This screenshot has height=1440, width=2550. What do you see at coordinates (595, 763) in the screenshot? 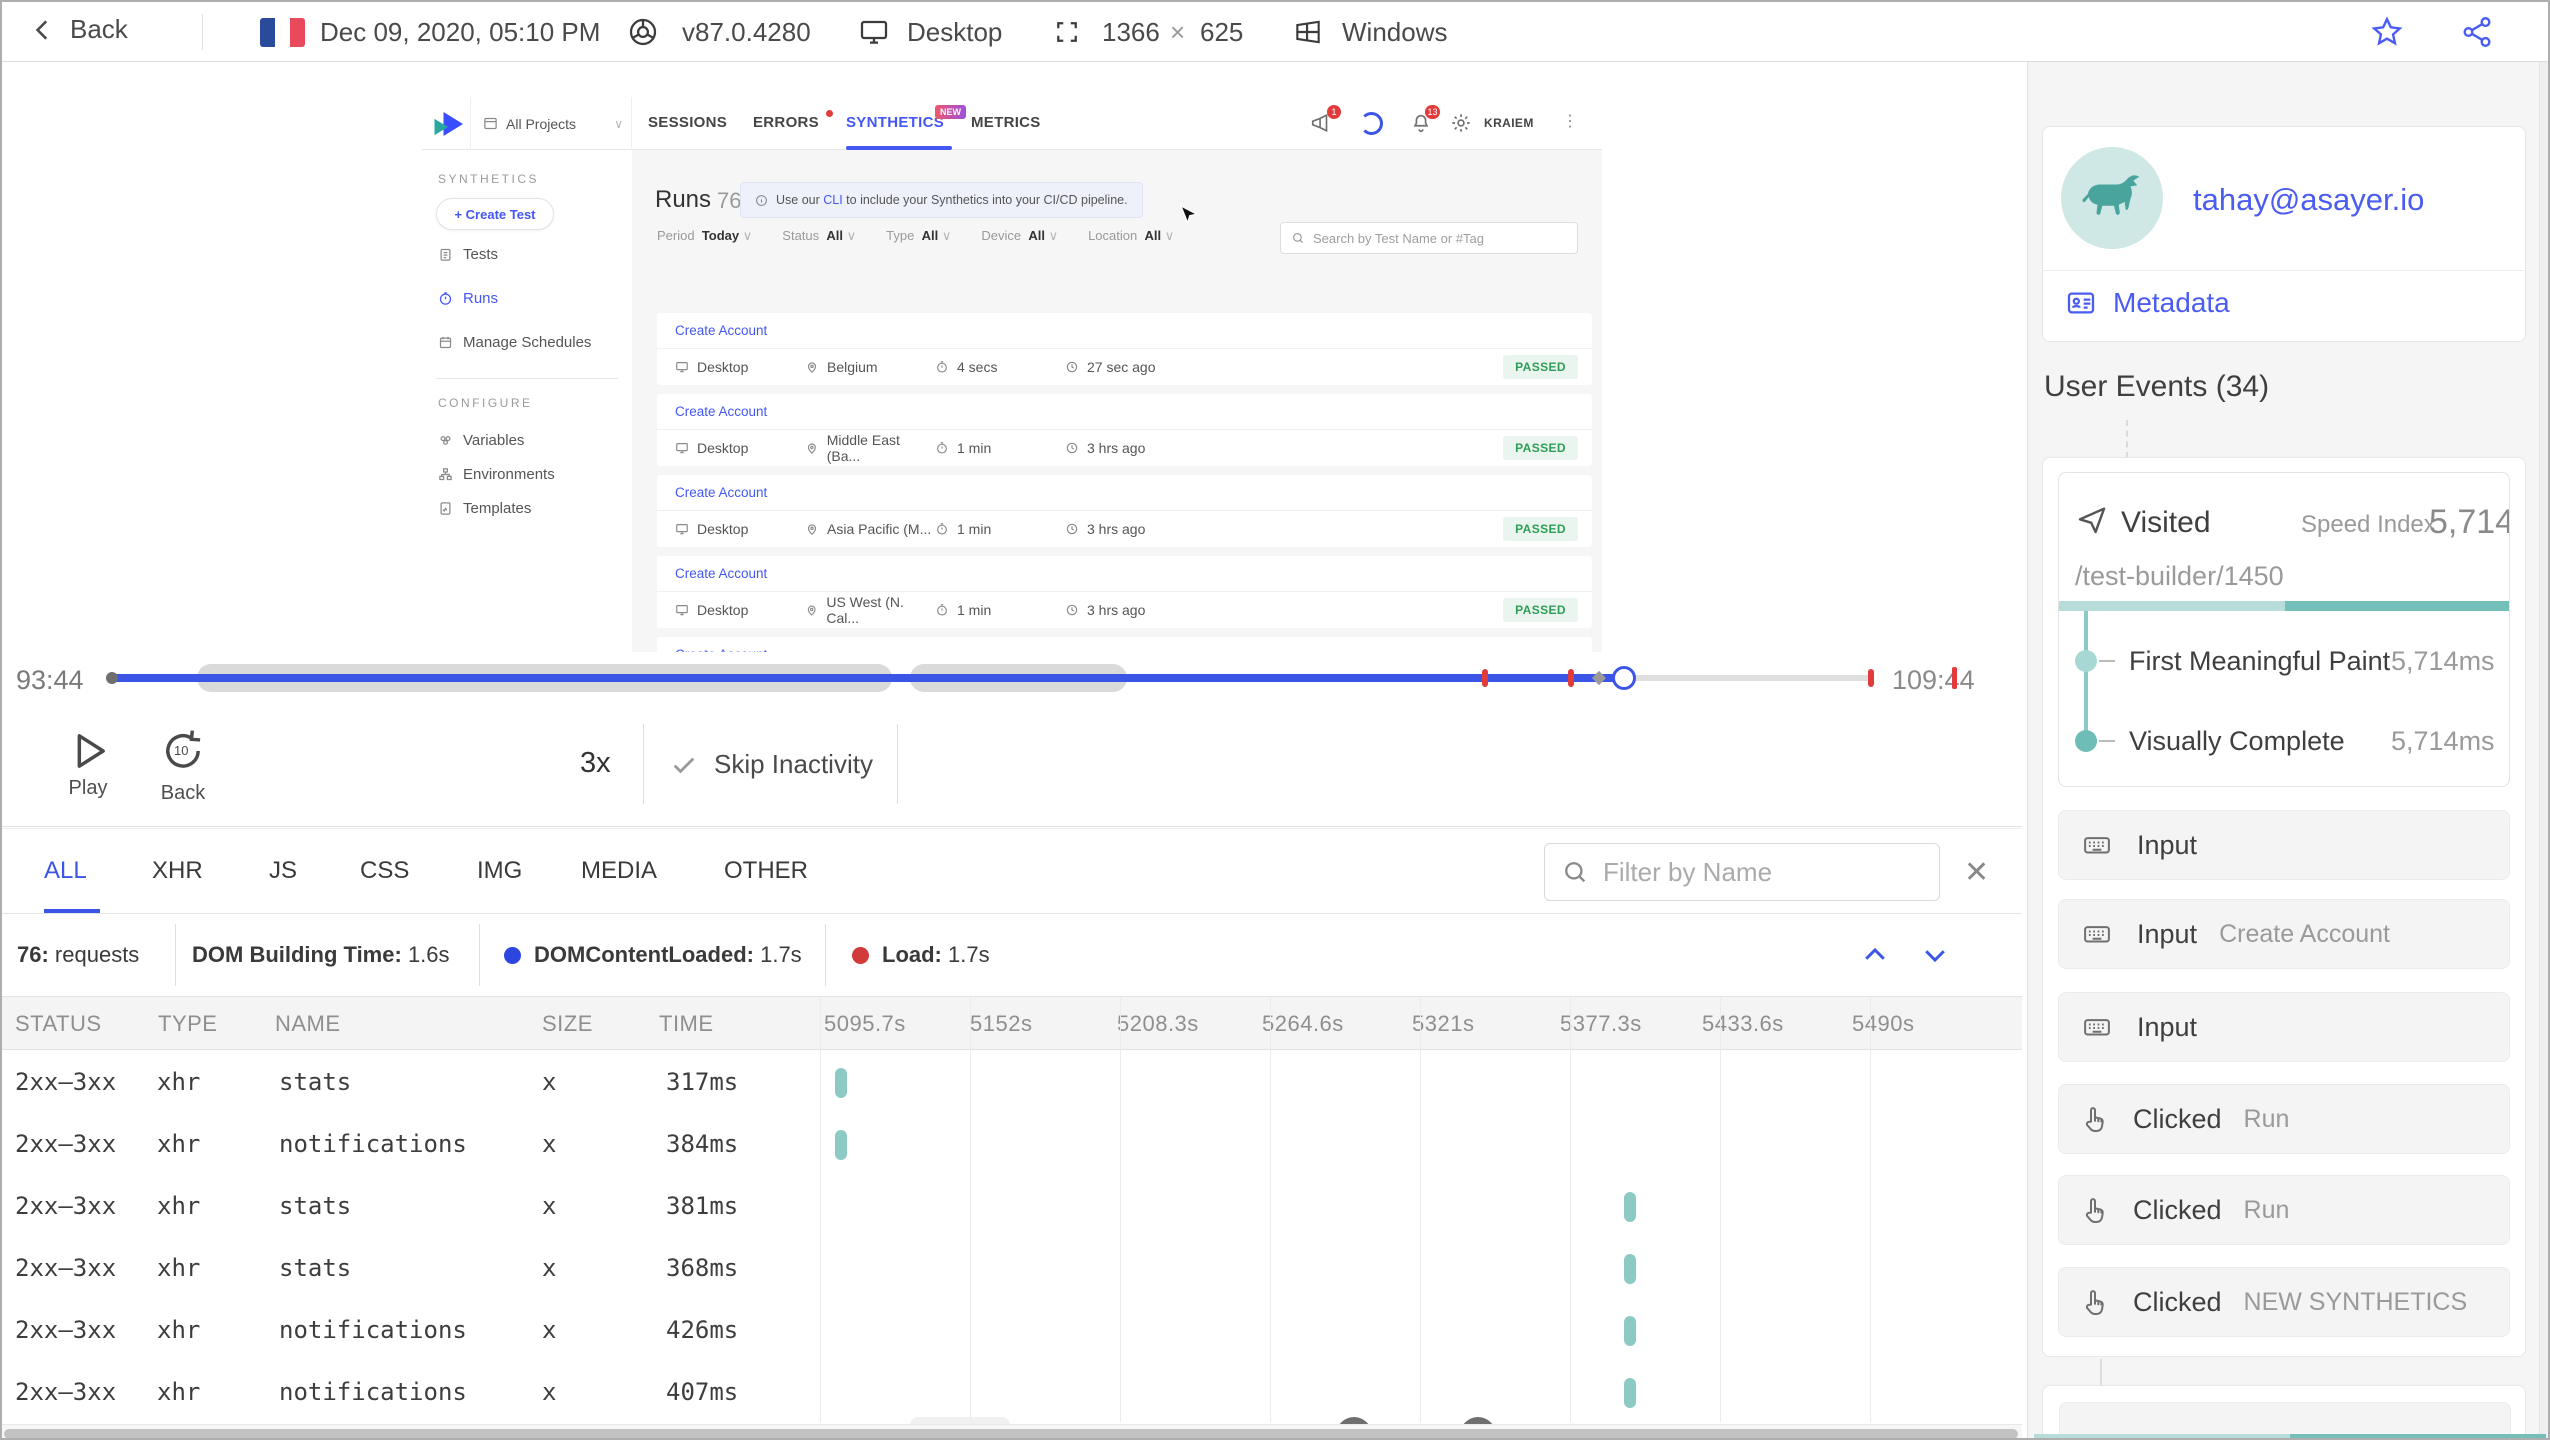
I see `speed-toggle: 3x` at bounding box center [595, 763].